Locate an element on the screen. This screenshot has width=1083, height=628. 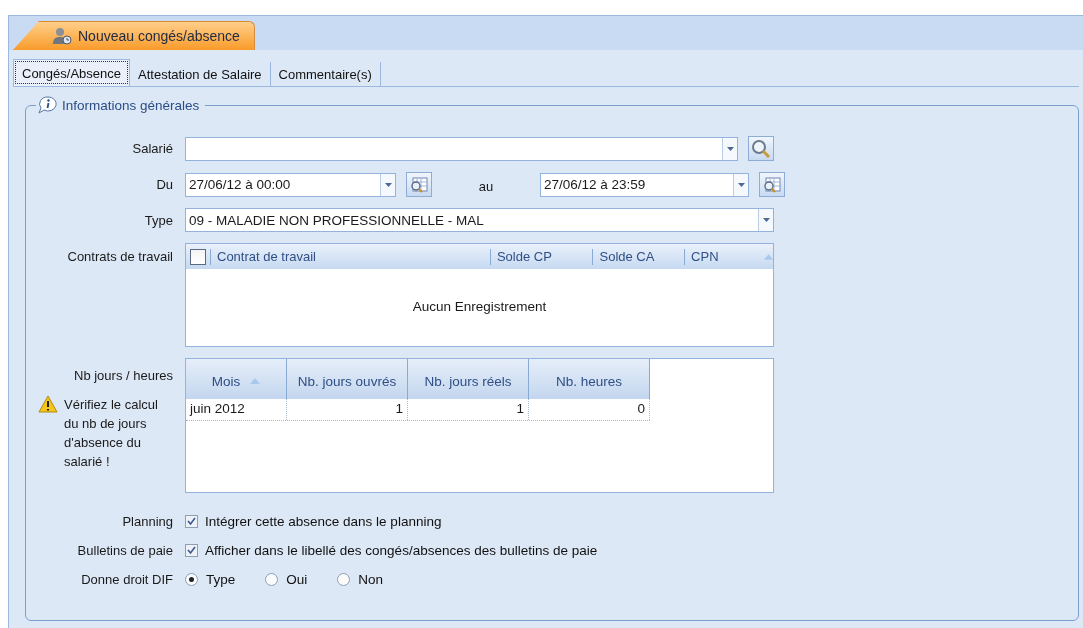
radio-button: Type is located at coordinates (210, 579).